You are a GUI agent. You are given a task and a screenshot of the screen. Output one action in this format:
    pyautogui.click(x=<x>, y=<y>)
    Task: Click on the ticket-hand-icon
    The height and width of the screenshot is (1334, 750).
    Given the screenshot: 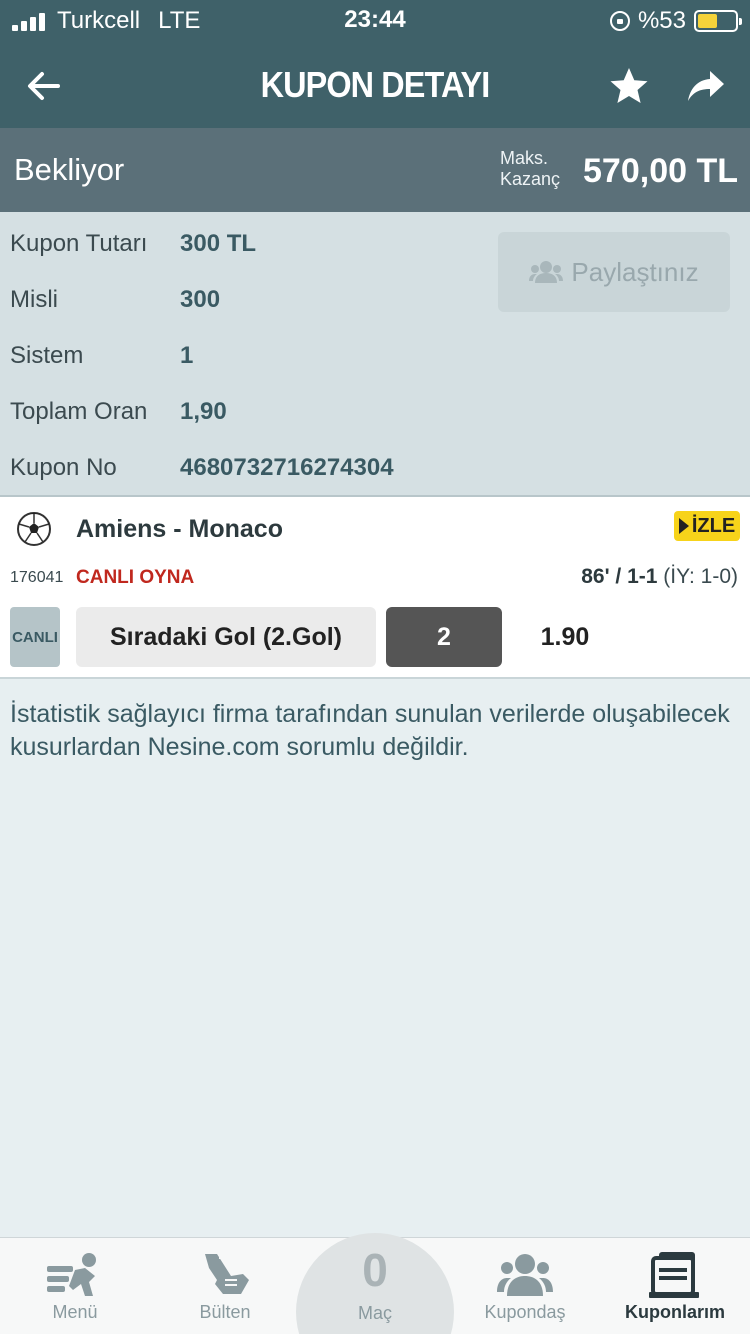 What is the action you would take?
    pyautogui.click(x=227, y=1274)
    